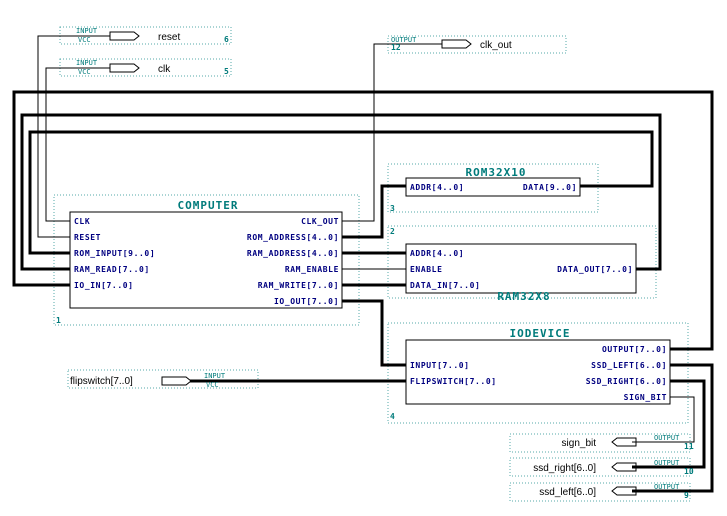 This screenshot has width=727, height=516. I want to click on ram-pin-addr: ADDR[4..0], so click(437, 253).